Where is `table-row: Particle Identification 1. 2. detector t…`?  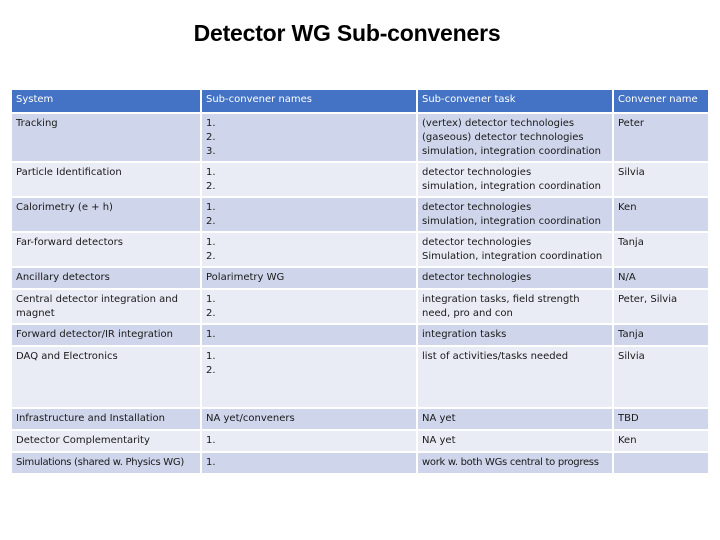
table-row: Particle Identification 1. 2. detector t… is located at coordinates (360, 180).